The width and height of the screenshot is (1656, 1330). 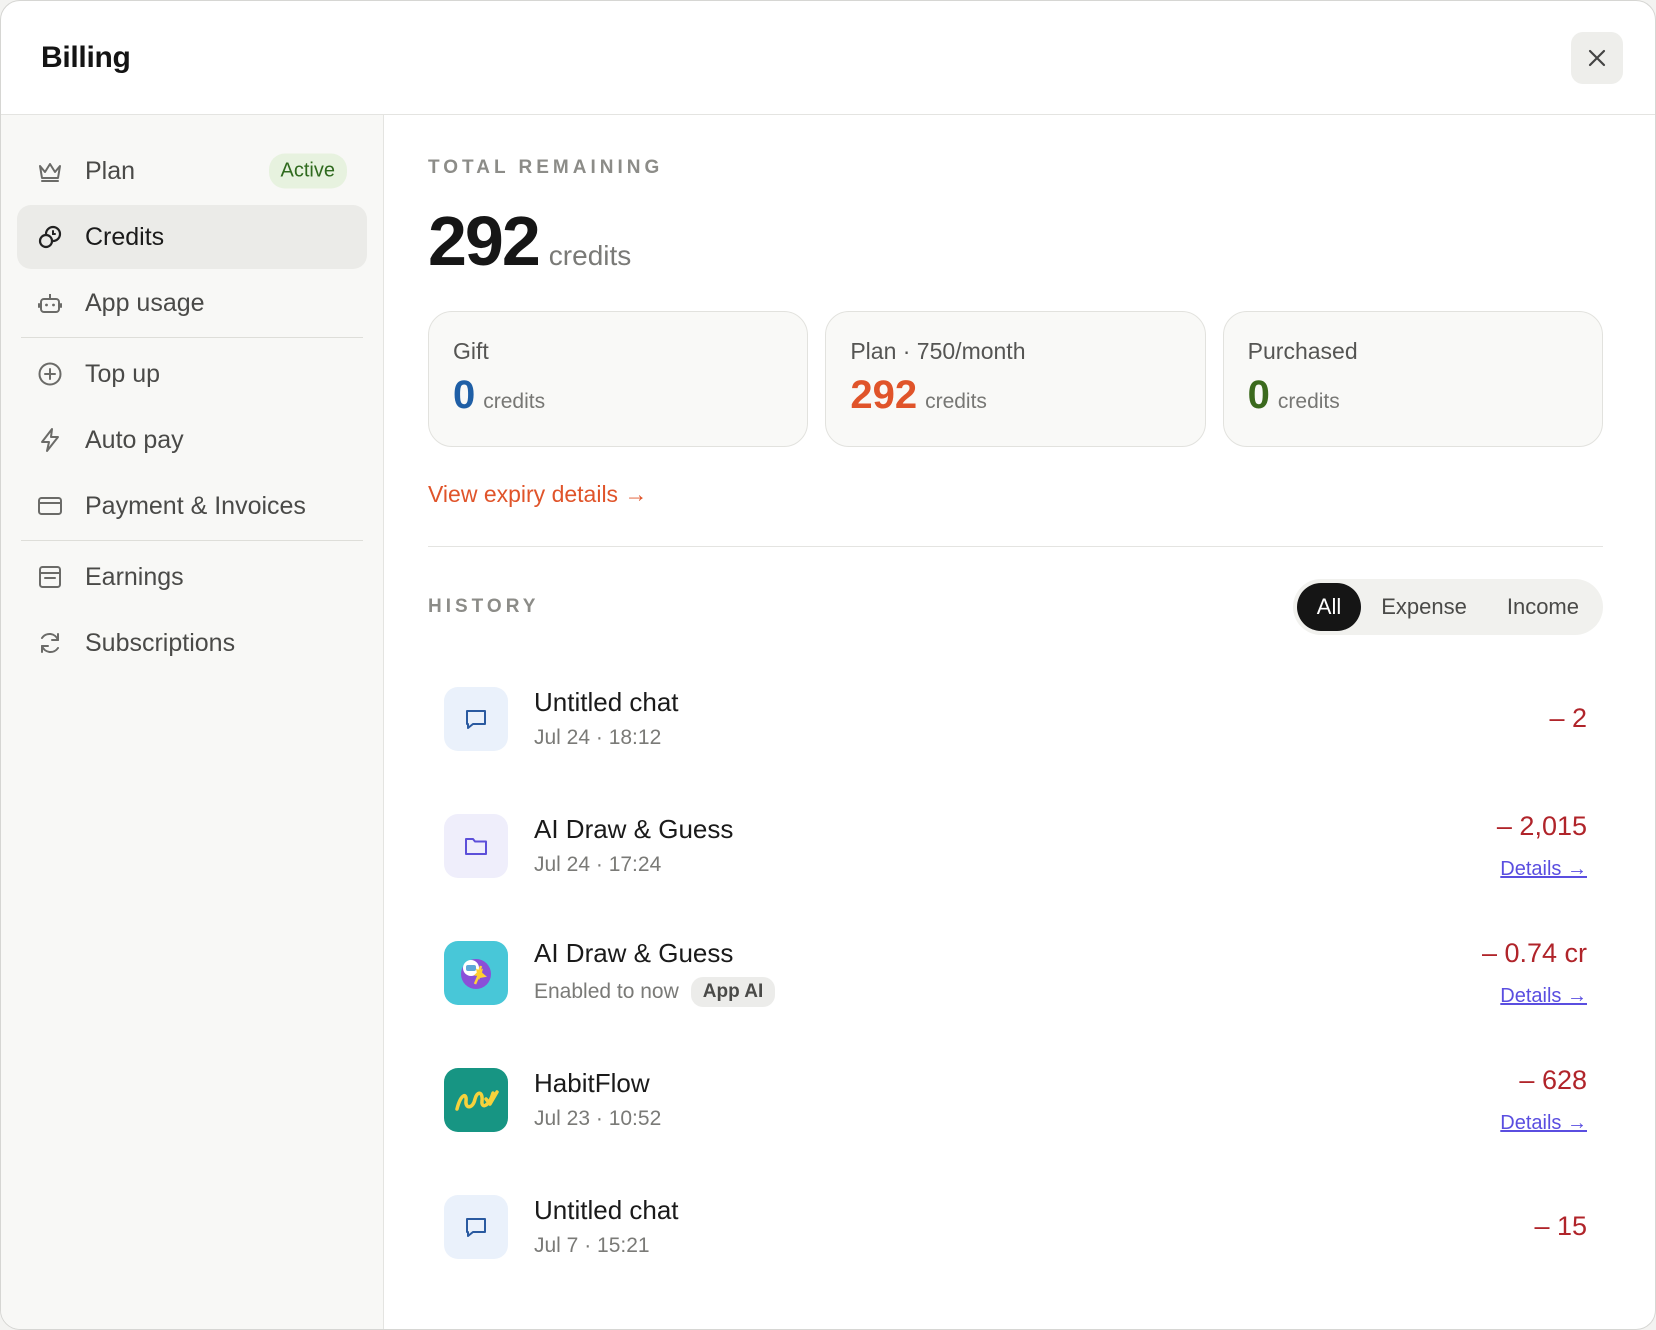 I want to click on sidebar-item-label: App usage, so click(x=145, y=302).